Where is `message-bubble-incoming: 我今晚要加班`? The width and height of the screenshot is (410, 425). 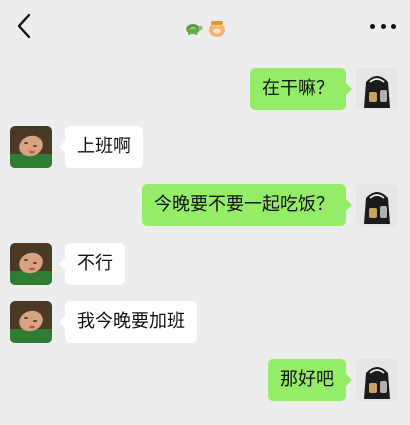
message-bubble-incoming: 我今晚要加班 is located at coordinates (128, 322).